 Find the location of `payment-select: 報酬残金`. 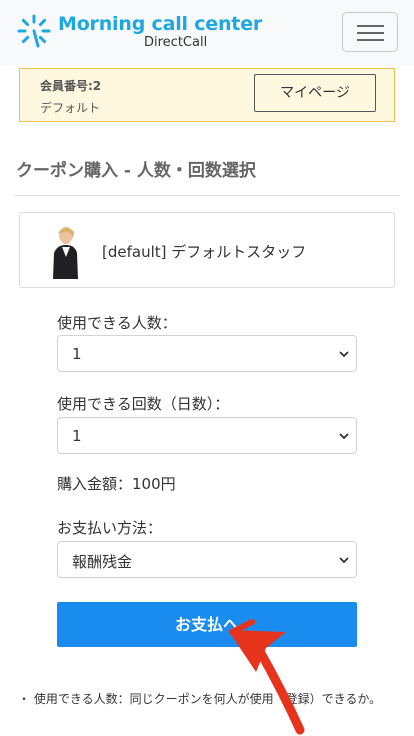

payment-select: 報酬残金 is located at coordinates (207, 559).